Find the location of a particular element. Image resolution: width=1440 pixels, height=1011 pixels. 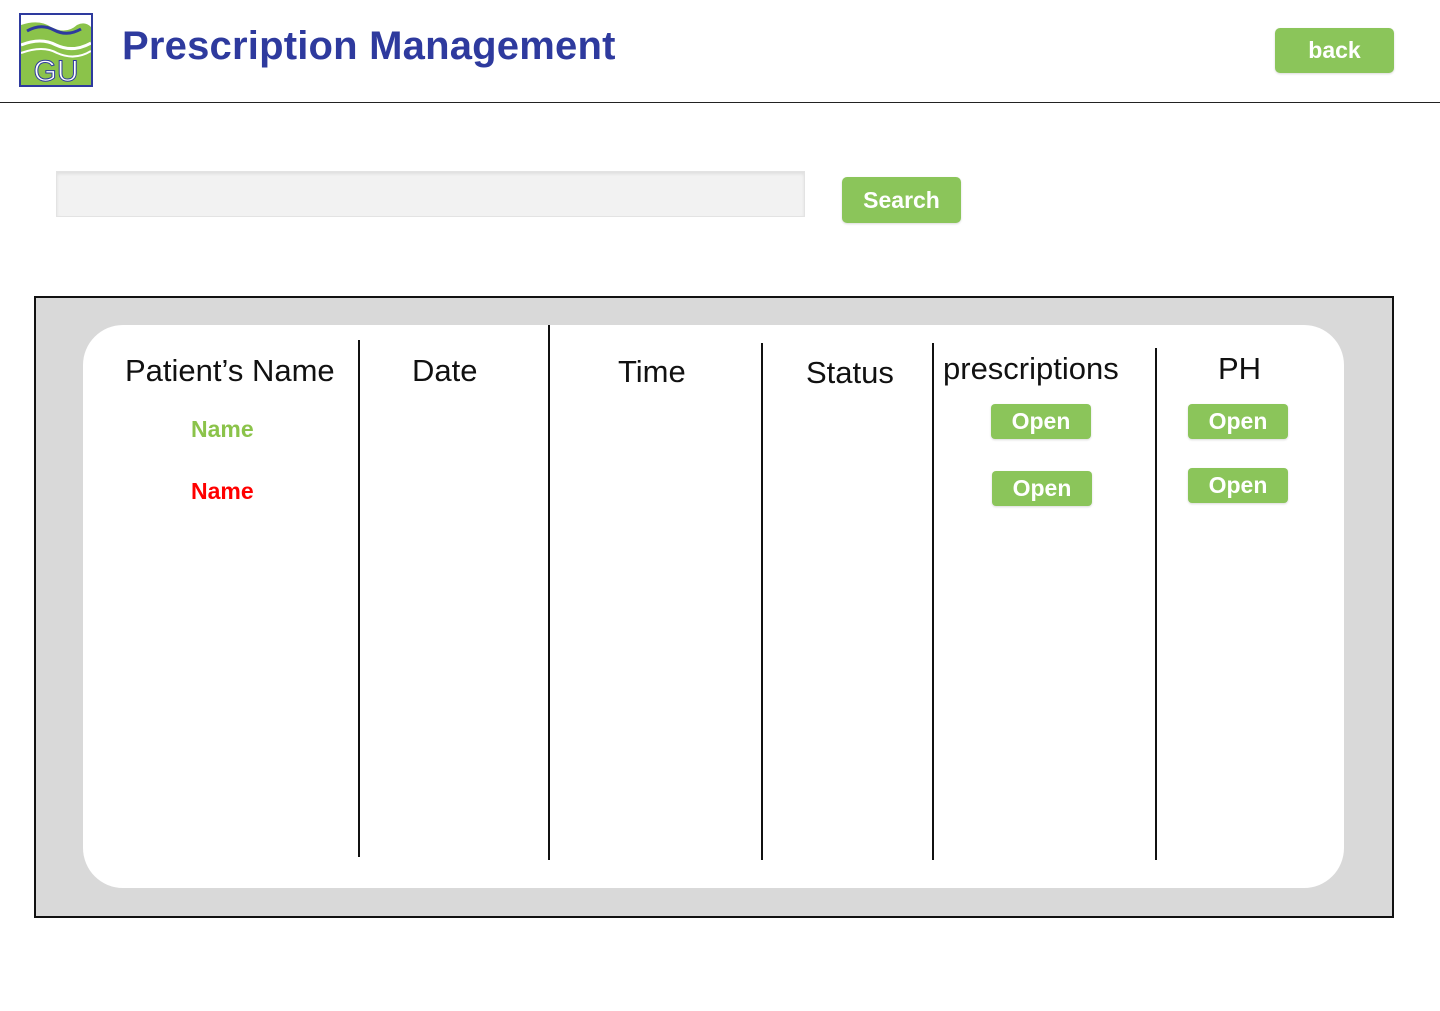

column-header-prescriptions: prescriptions is located at coordinates (1031, 368).